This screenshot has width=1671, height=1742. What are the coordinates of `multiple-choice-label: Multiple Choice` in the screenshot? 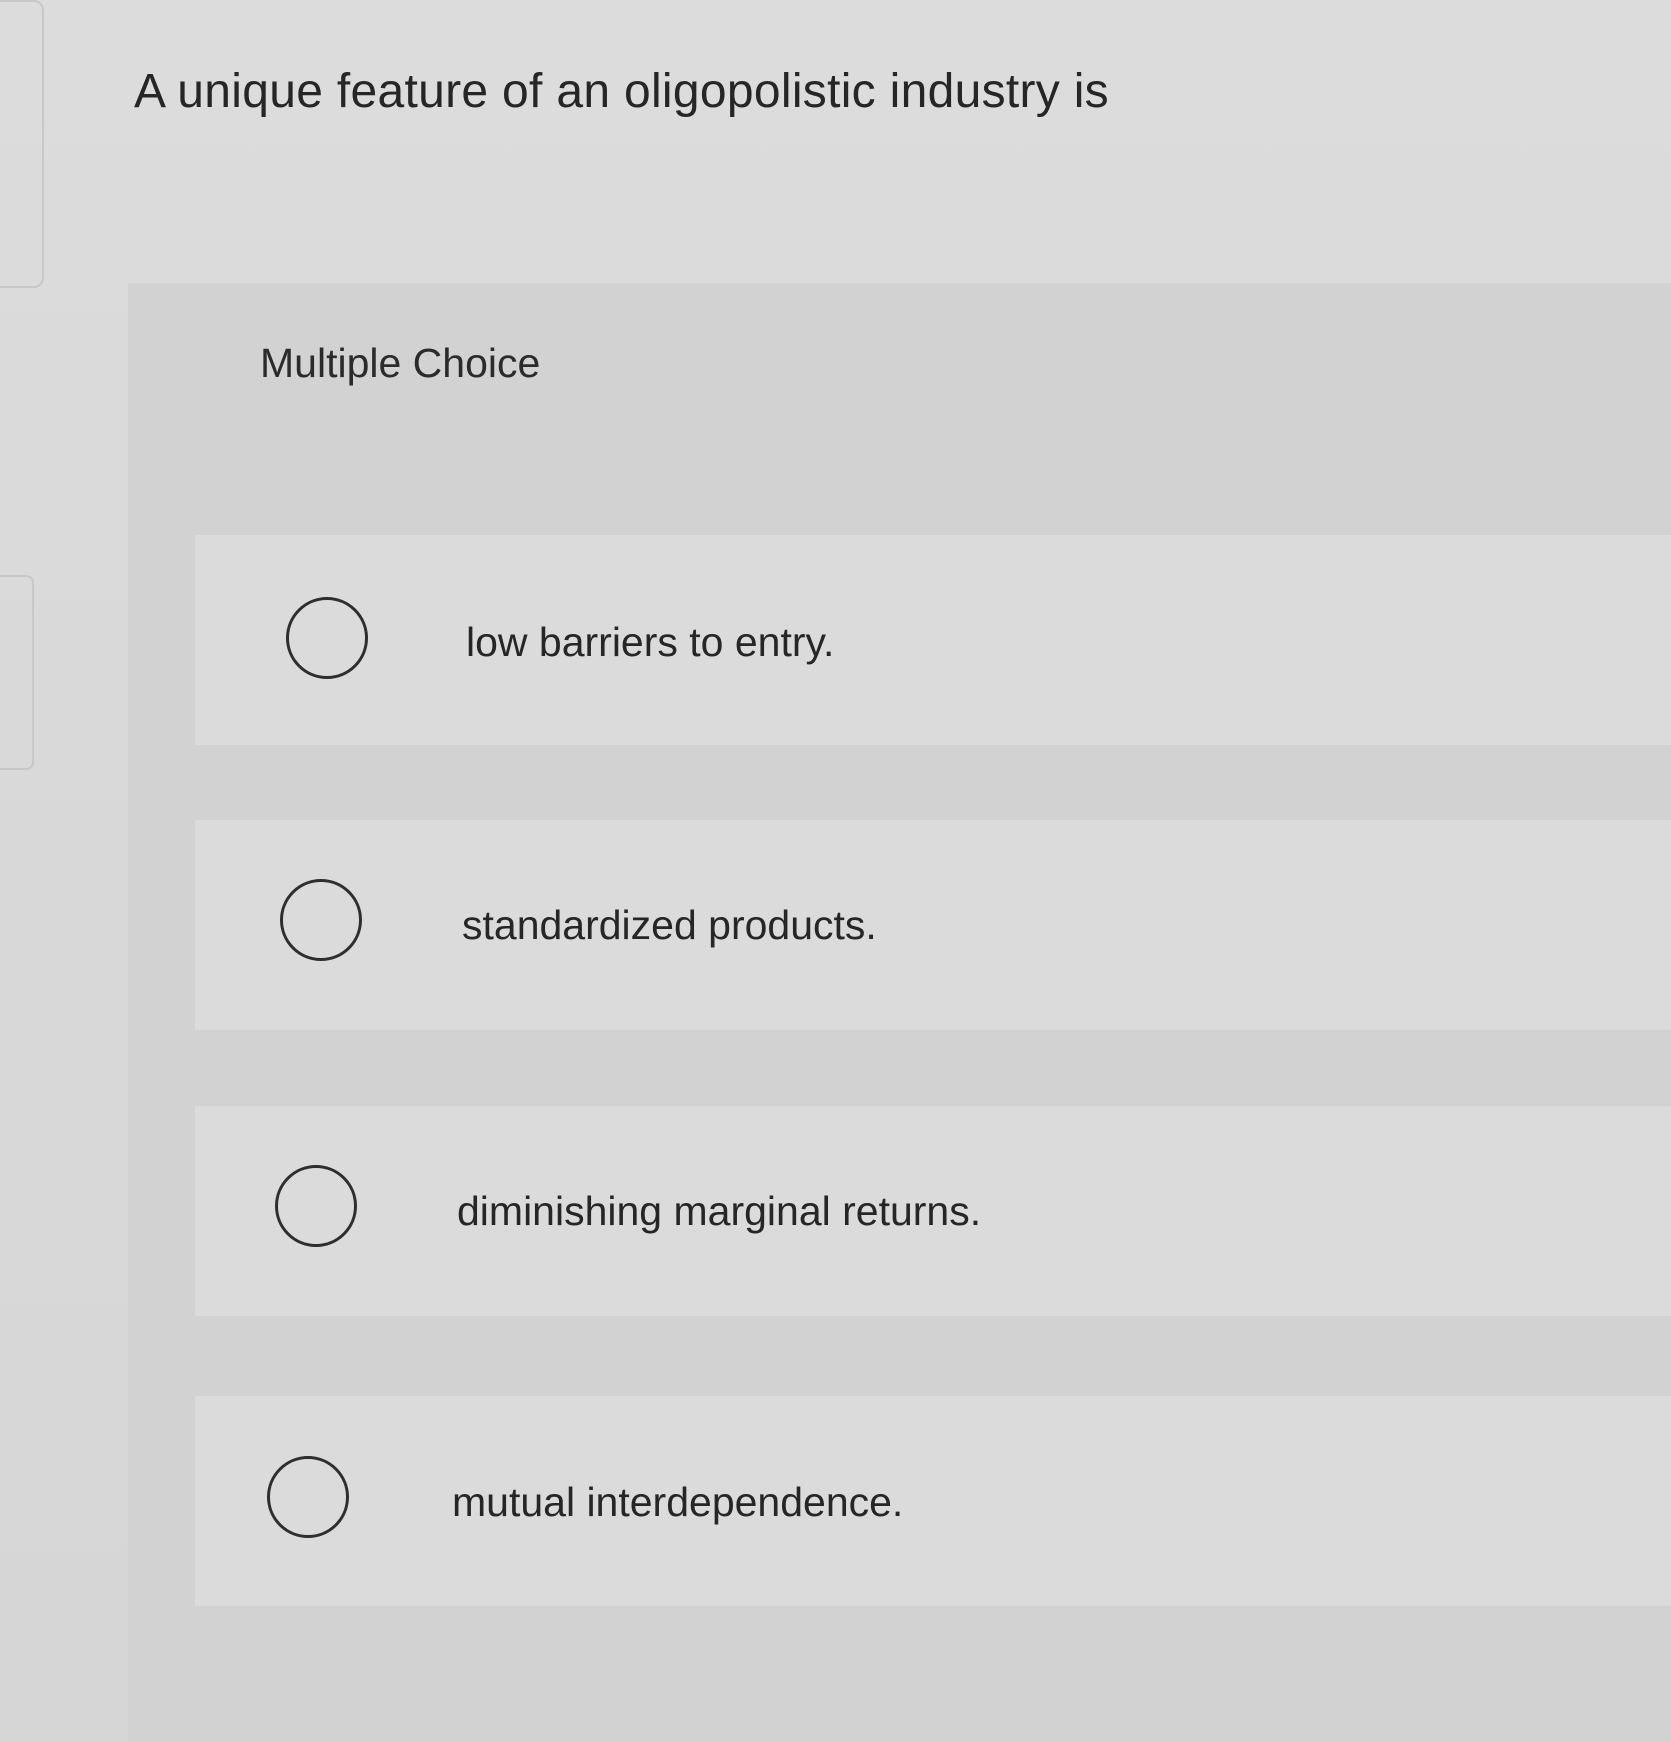 It's located at (400, 363).